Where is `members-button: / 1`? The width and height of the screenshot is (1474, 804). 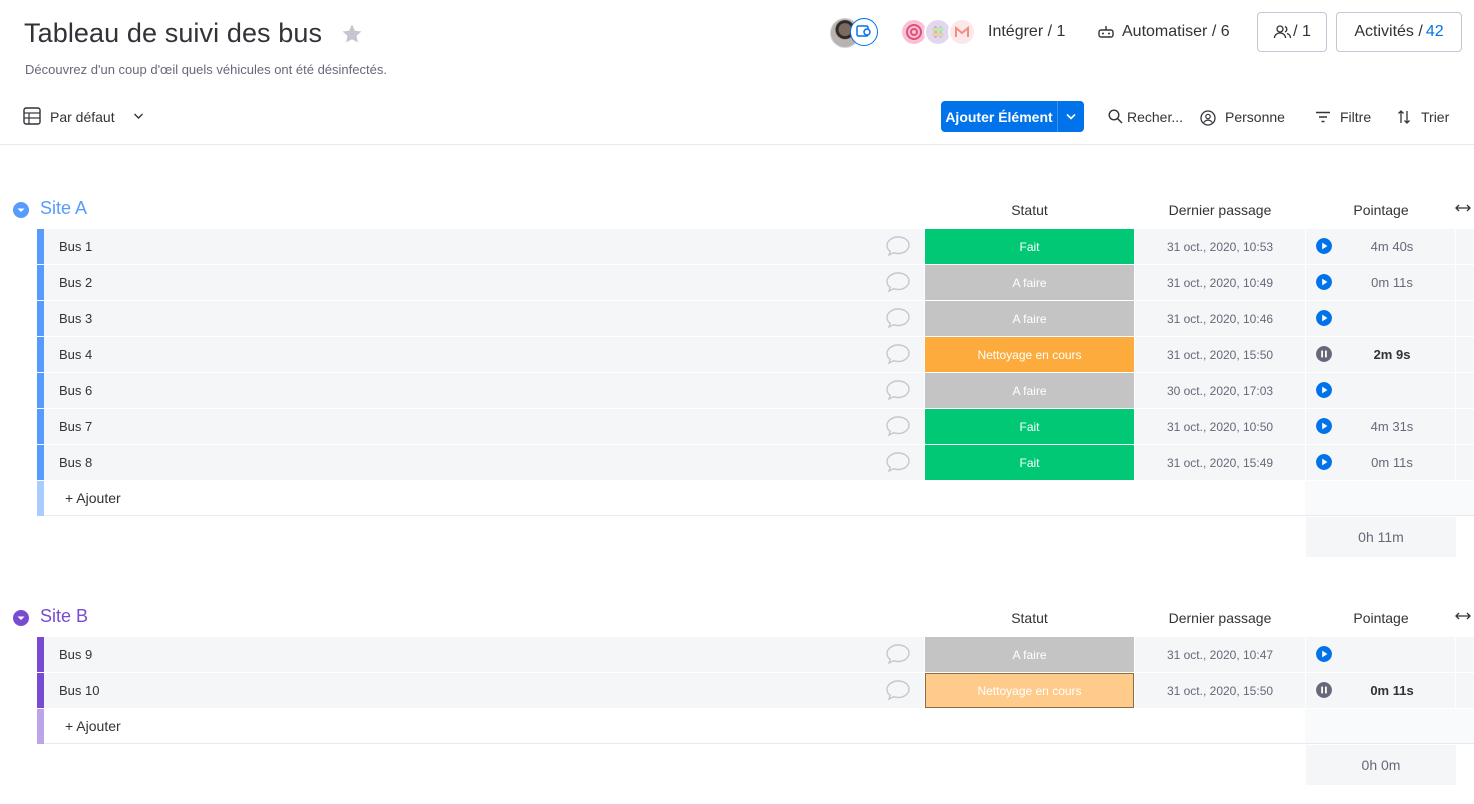 members-button: / 1 is located at coordinates (1292, 32).